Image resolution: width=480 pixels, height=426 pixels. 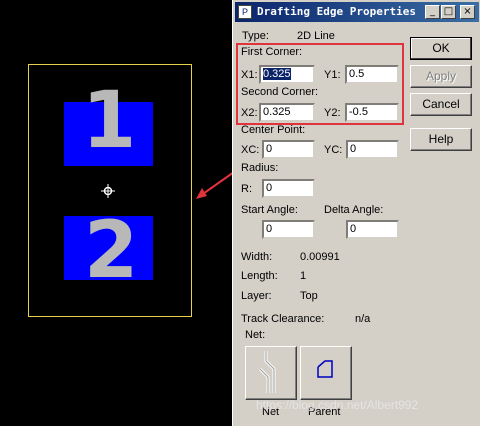 I want to click on apply-button: Apply, so click(x=441, y=76).